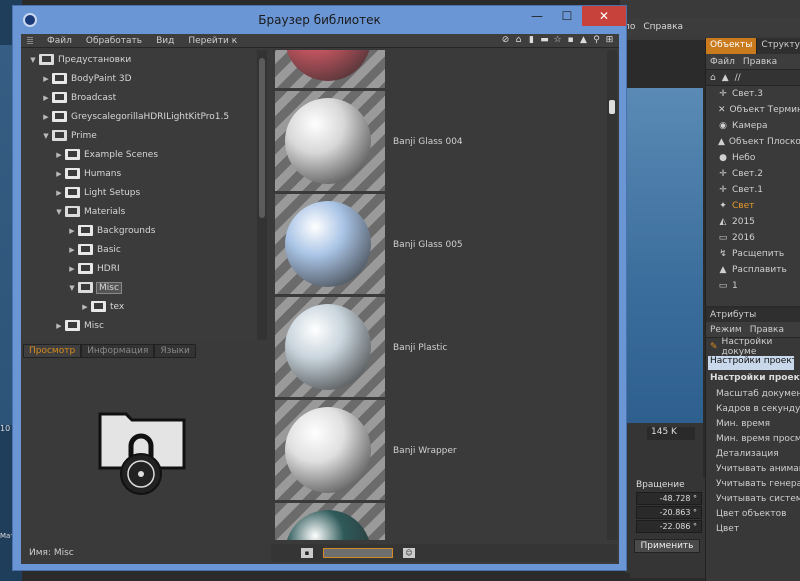 The height and width of the screenshot is (581, 800). I want to click on attribute-row: Детализация, so click(753, 453).